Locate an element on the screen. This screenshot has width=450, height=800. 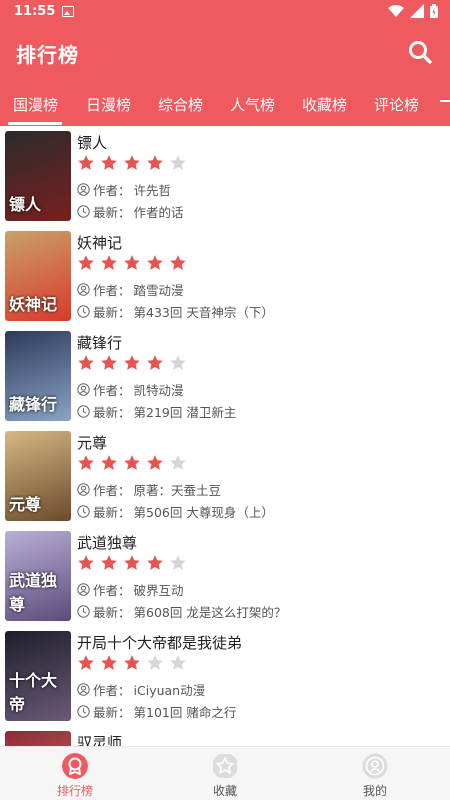
comic-cover: 武道独尊 is located at coordinates (38, 576).